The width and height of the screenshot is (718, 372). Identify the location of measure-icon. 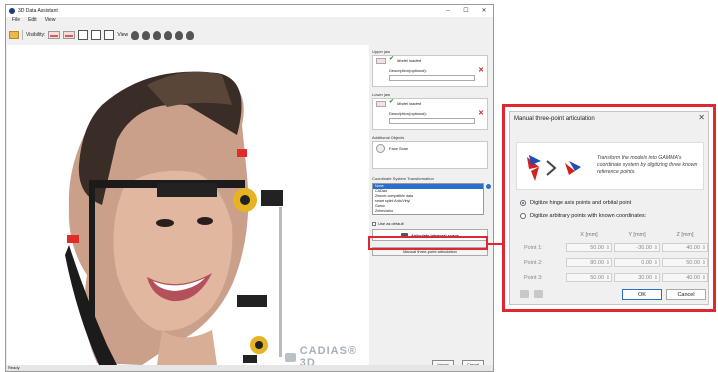
(109, 35).